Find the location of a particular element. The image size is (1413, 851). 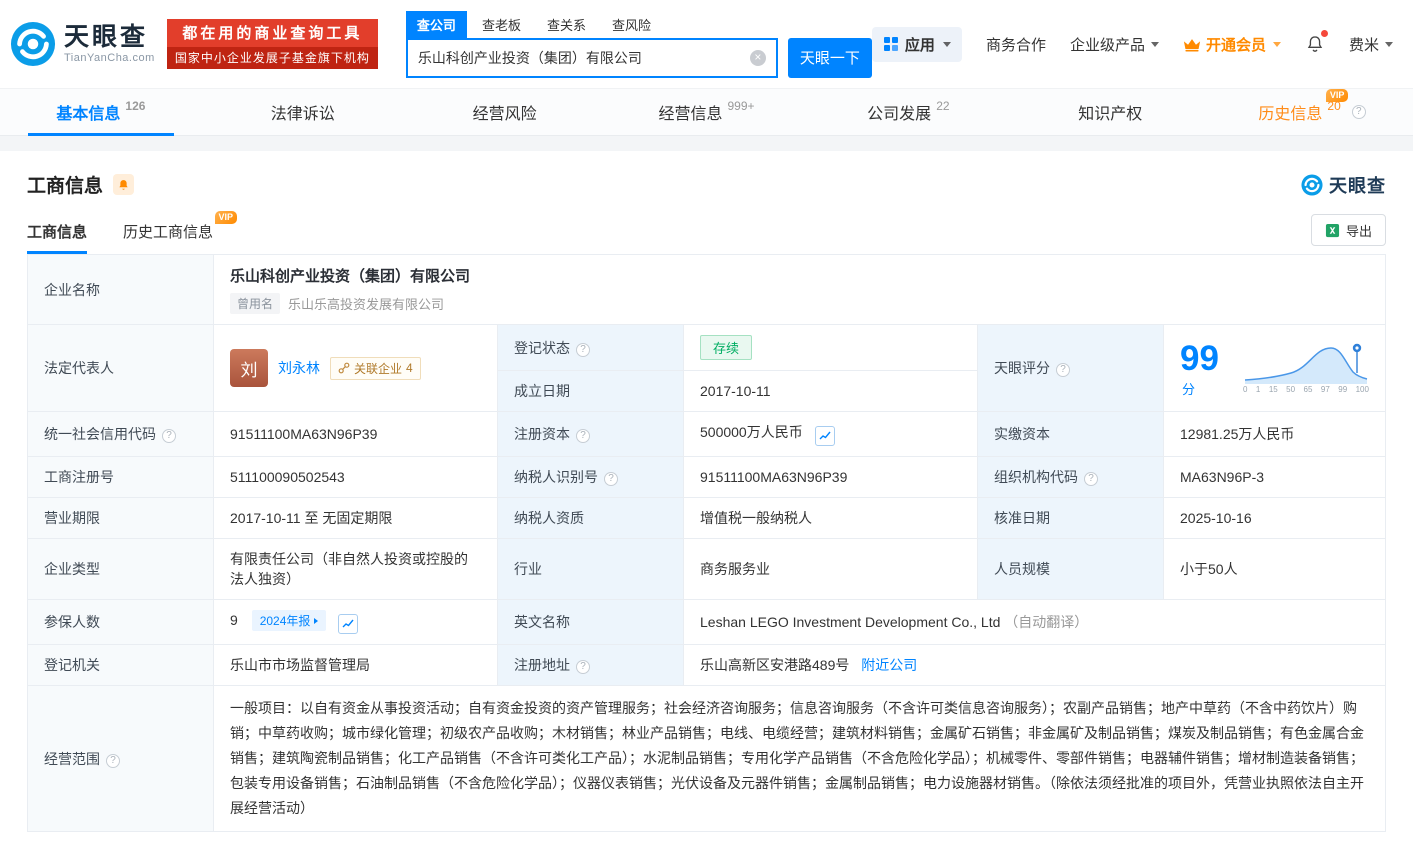

vip-badge: VIP is located at coordinates (226, 217).